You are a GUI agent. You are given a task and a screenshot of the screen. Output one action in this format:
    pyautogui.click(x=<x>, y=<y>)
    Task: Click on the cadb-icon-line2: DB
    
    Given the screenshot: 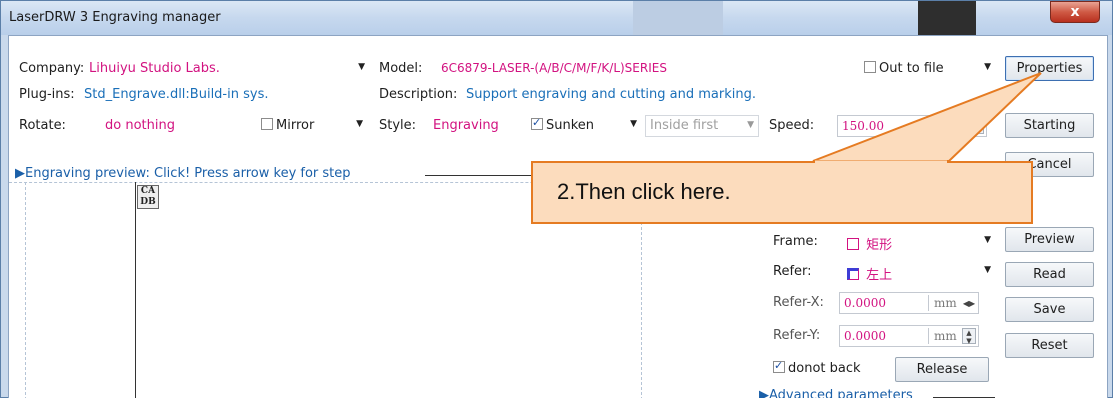 What is the action you would take?
    pyautogui.click(x=148, y=202)
    